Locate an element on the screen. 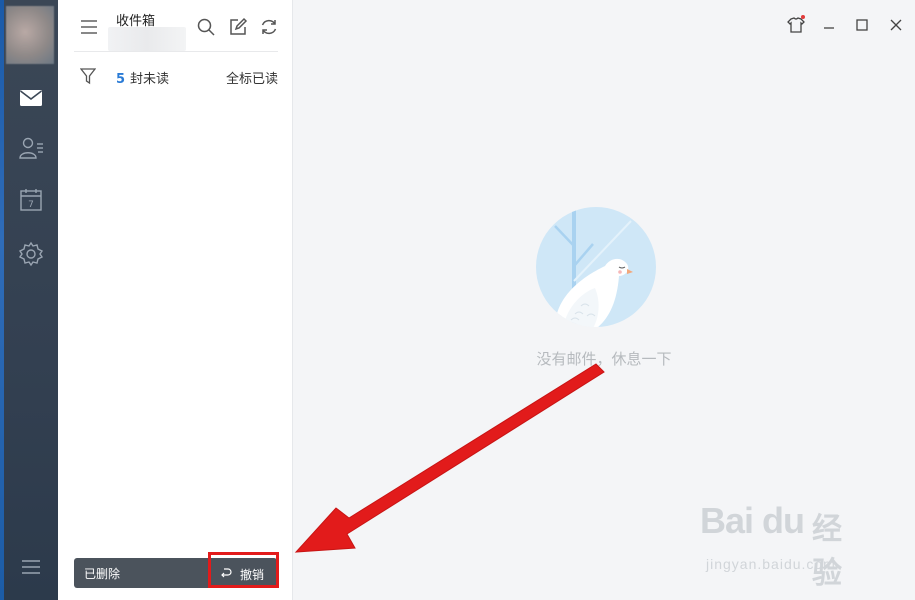 The height and width of the screenshot is (600, 915). minimize-icon is located at coordinates (829, 25).